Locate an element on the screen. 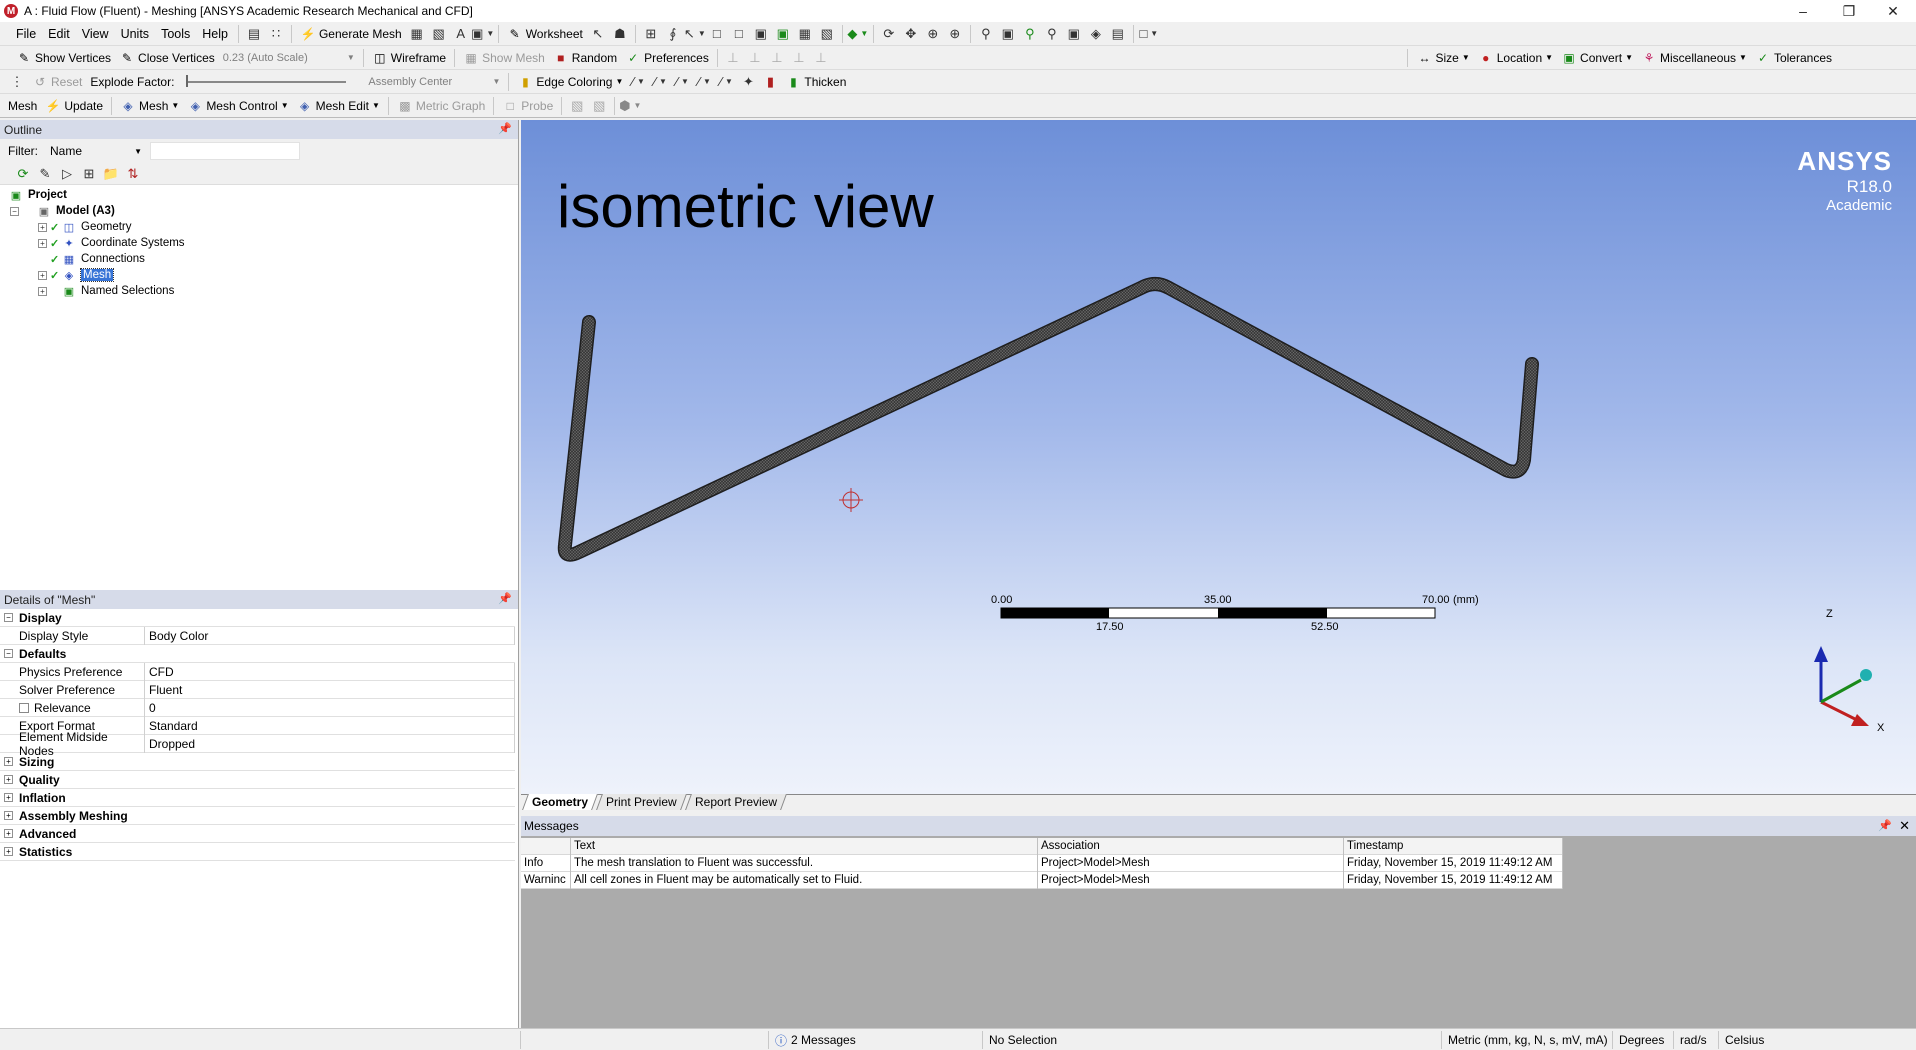  edge-style-4-icon: ∕ ▼ is located at coordinates (704, 82).